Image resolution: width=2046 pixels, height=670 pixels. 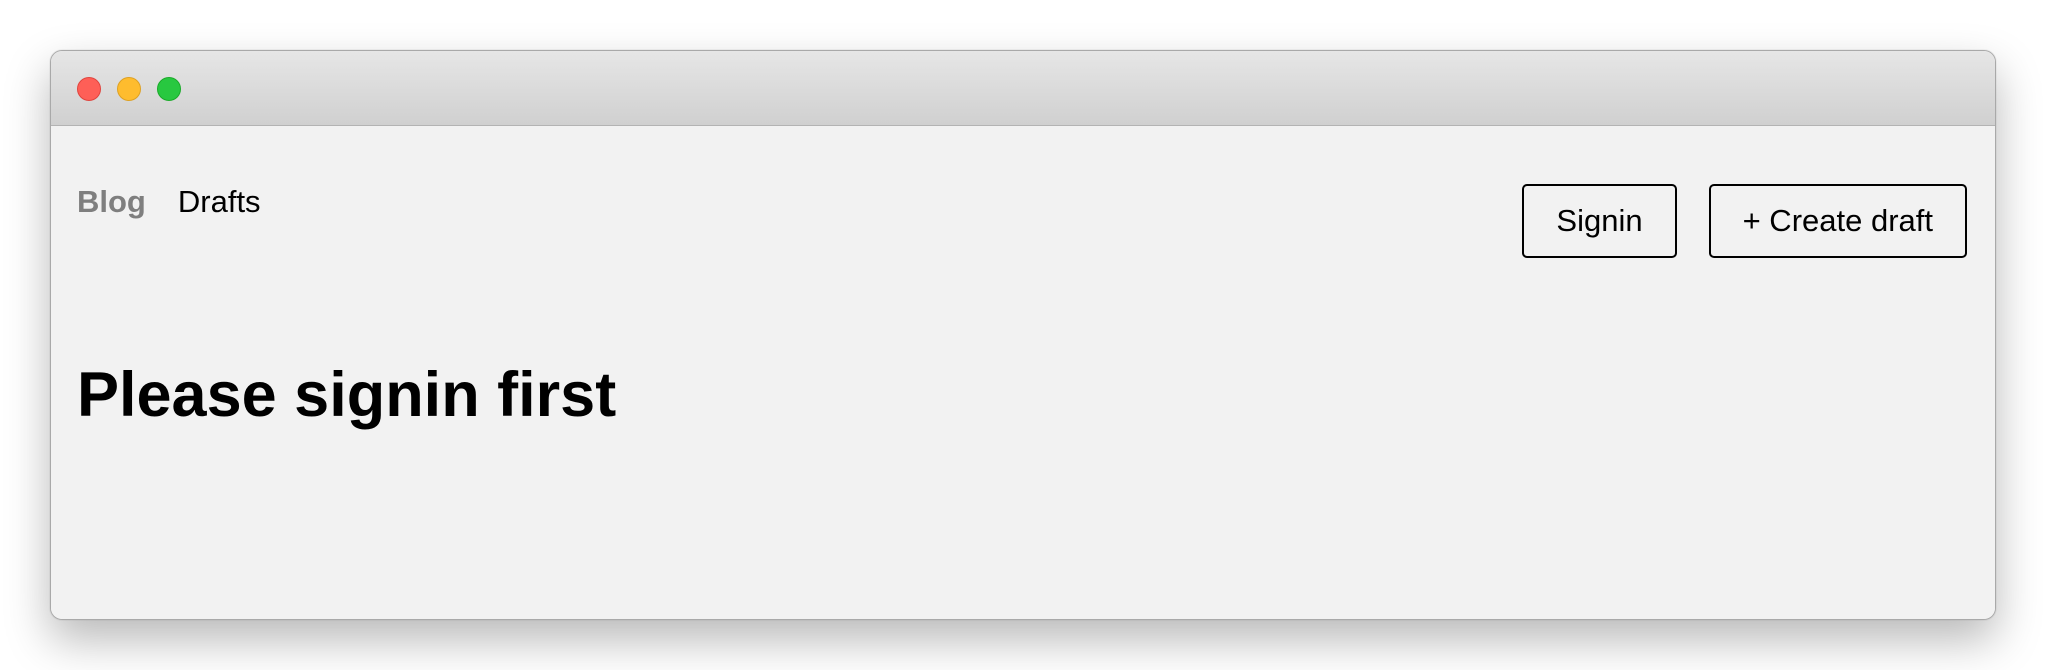 I want to click on minimize-window-button, so click(x=129, y=89).